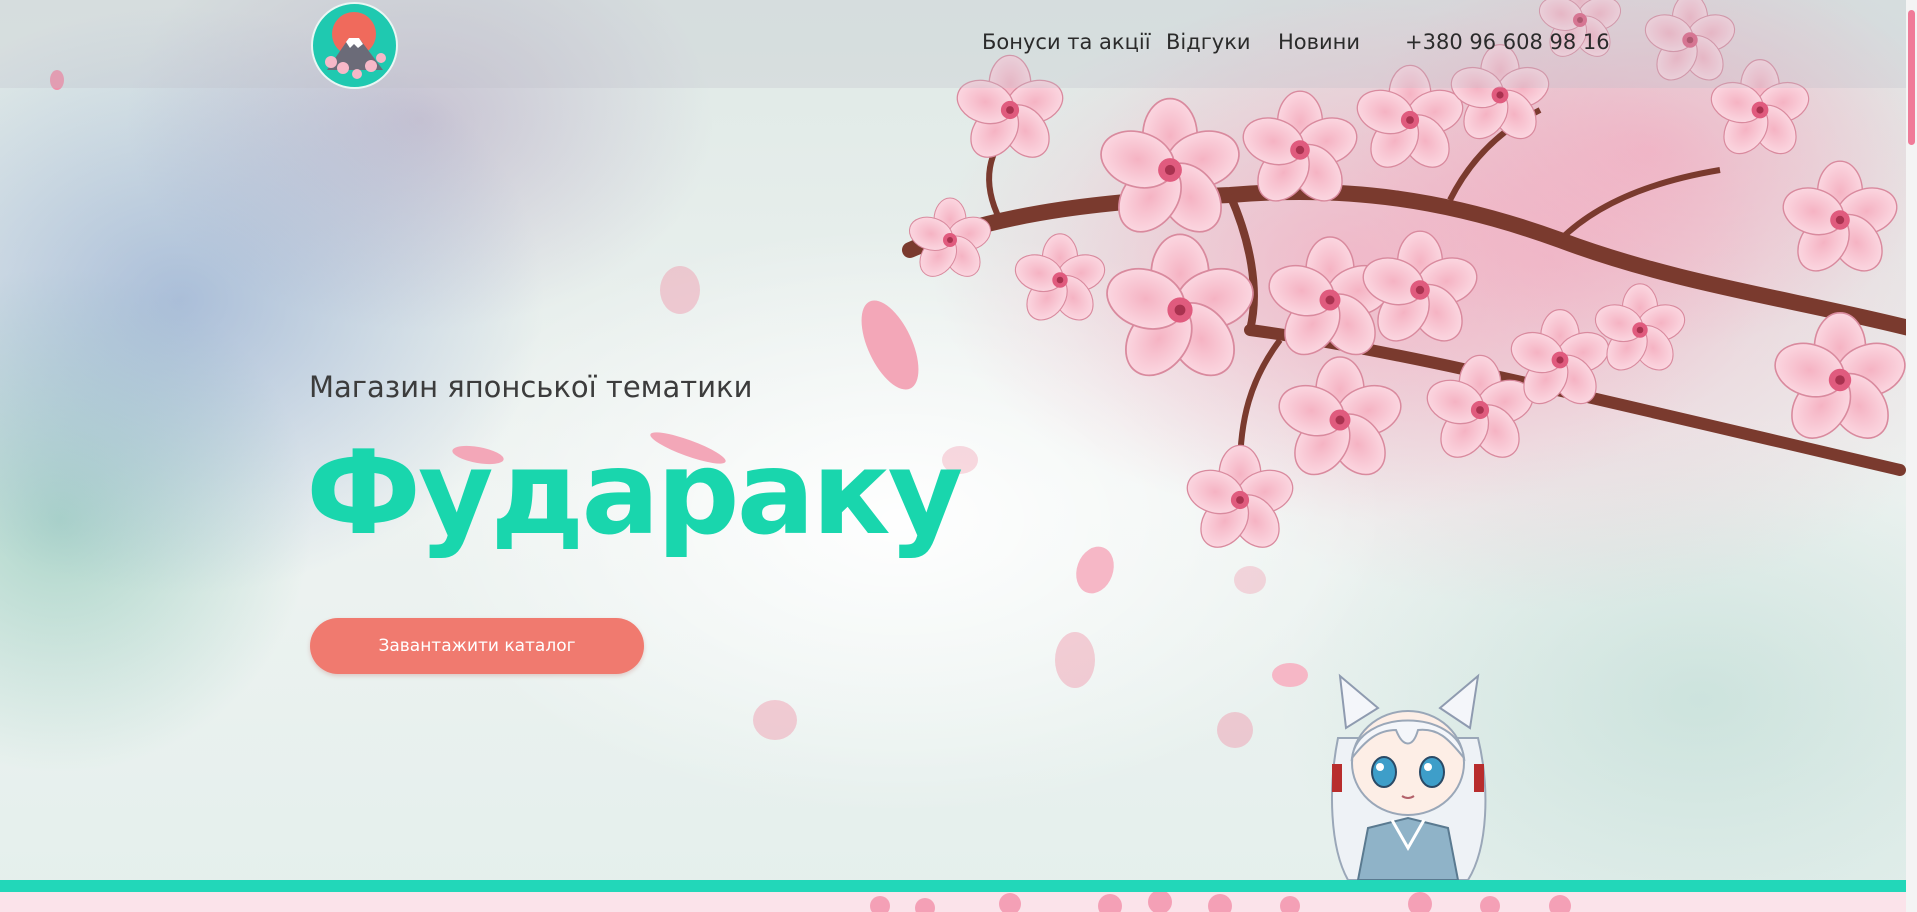 The height and width of the screenshot is (912, 1917). What do you see at coordinates (1911, 456) in the screenshot?
I see `page-scrollbar` at bounding box center [1911, 456].